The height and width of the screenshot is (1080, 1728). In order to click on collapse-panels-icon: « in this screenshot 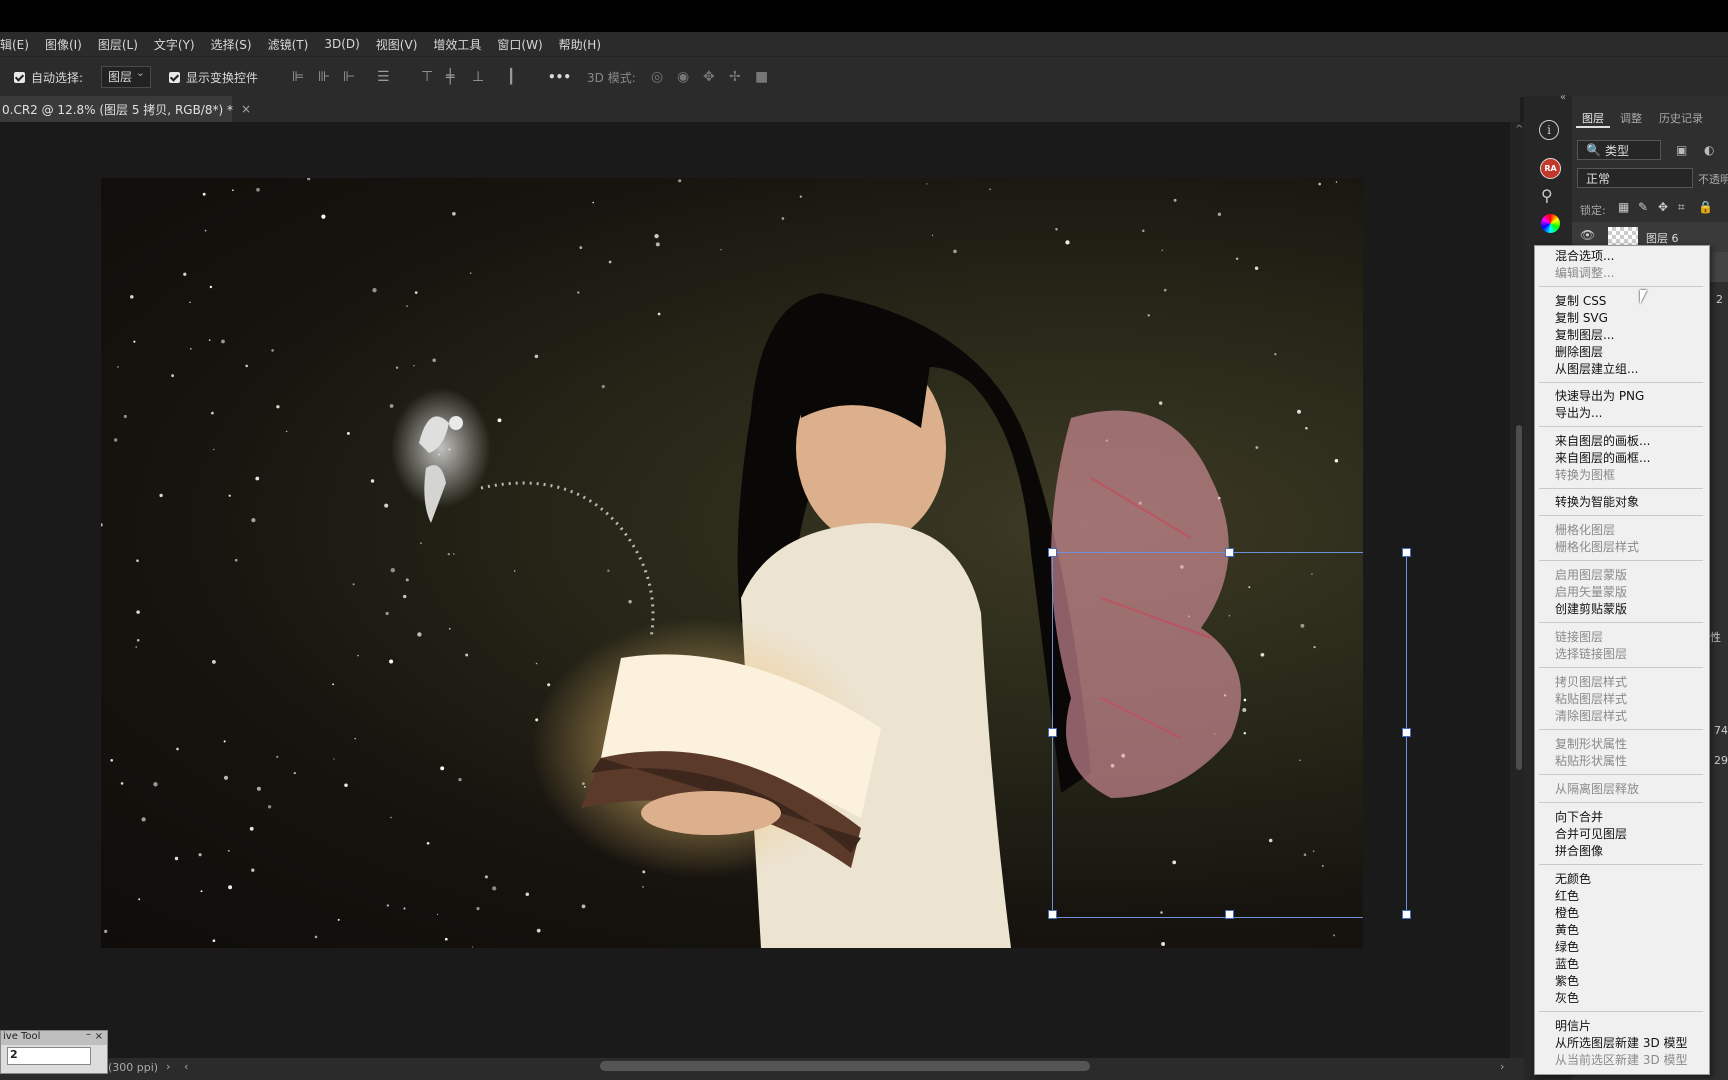, I will do `click(1563, 97)`.